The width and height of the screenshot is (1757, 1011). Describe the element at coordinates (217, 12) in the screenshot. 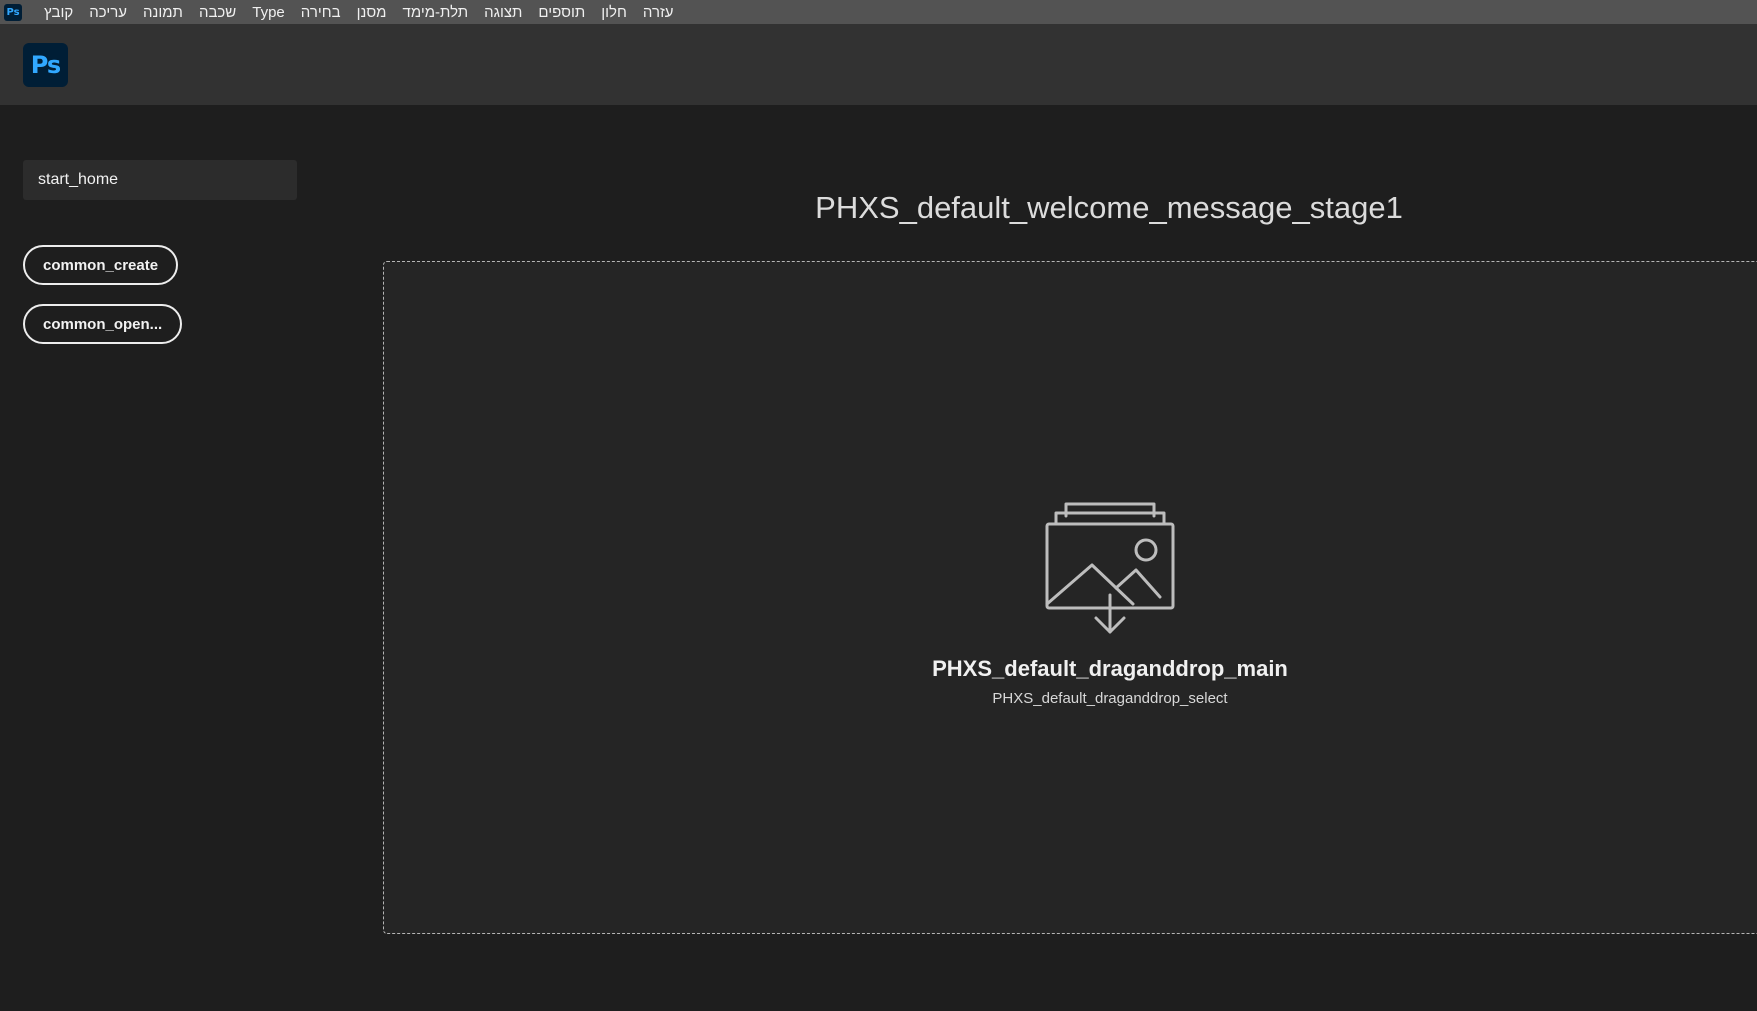

I see `menu-layer: שכבה` at that location.